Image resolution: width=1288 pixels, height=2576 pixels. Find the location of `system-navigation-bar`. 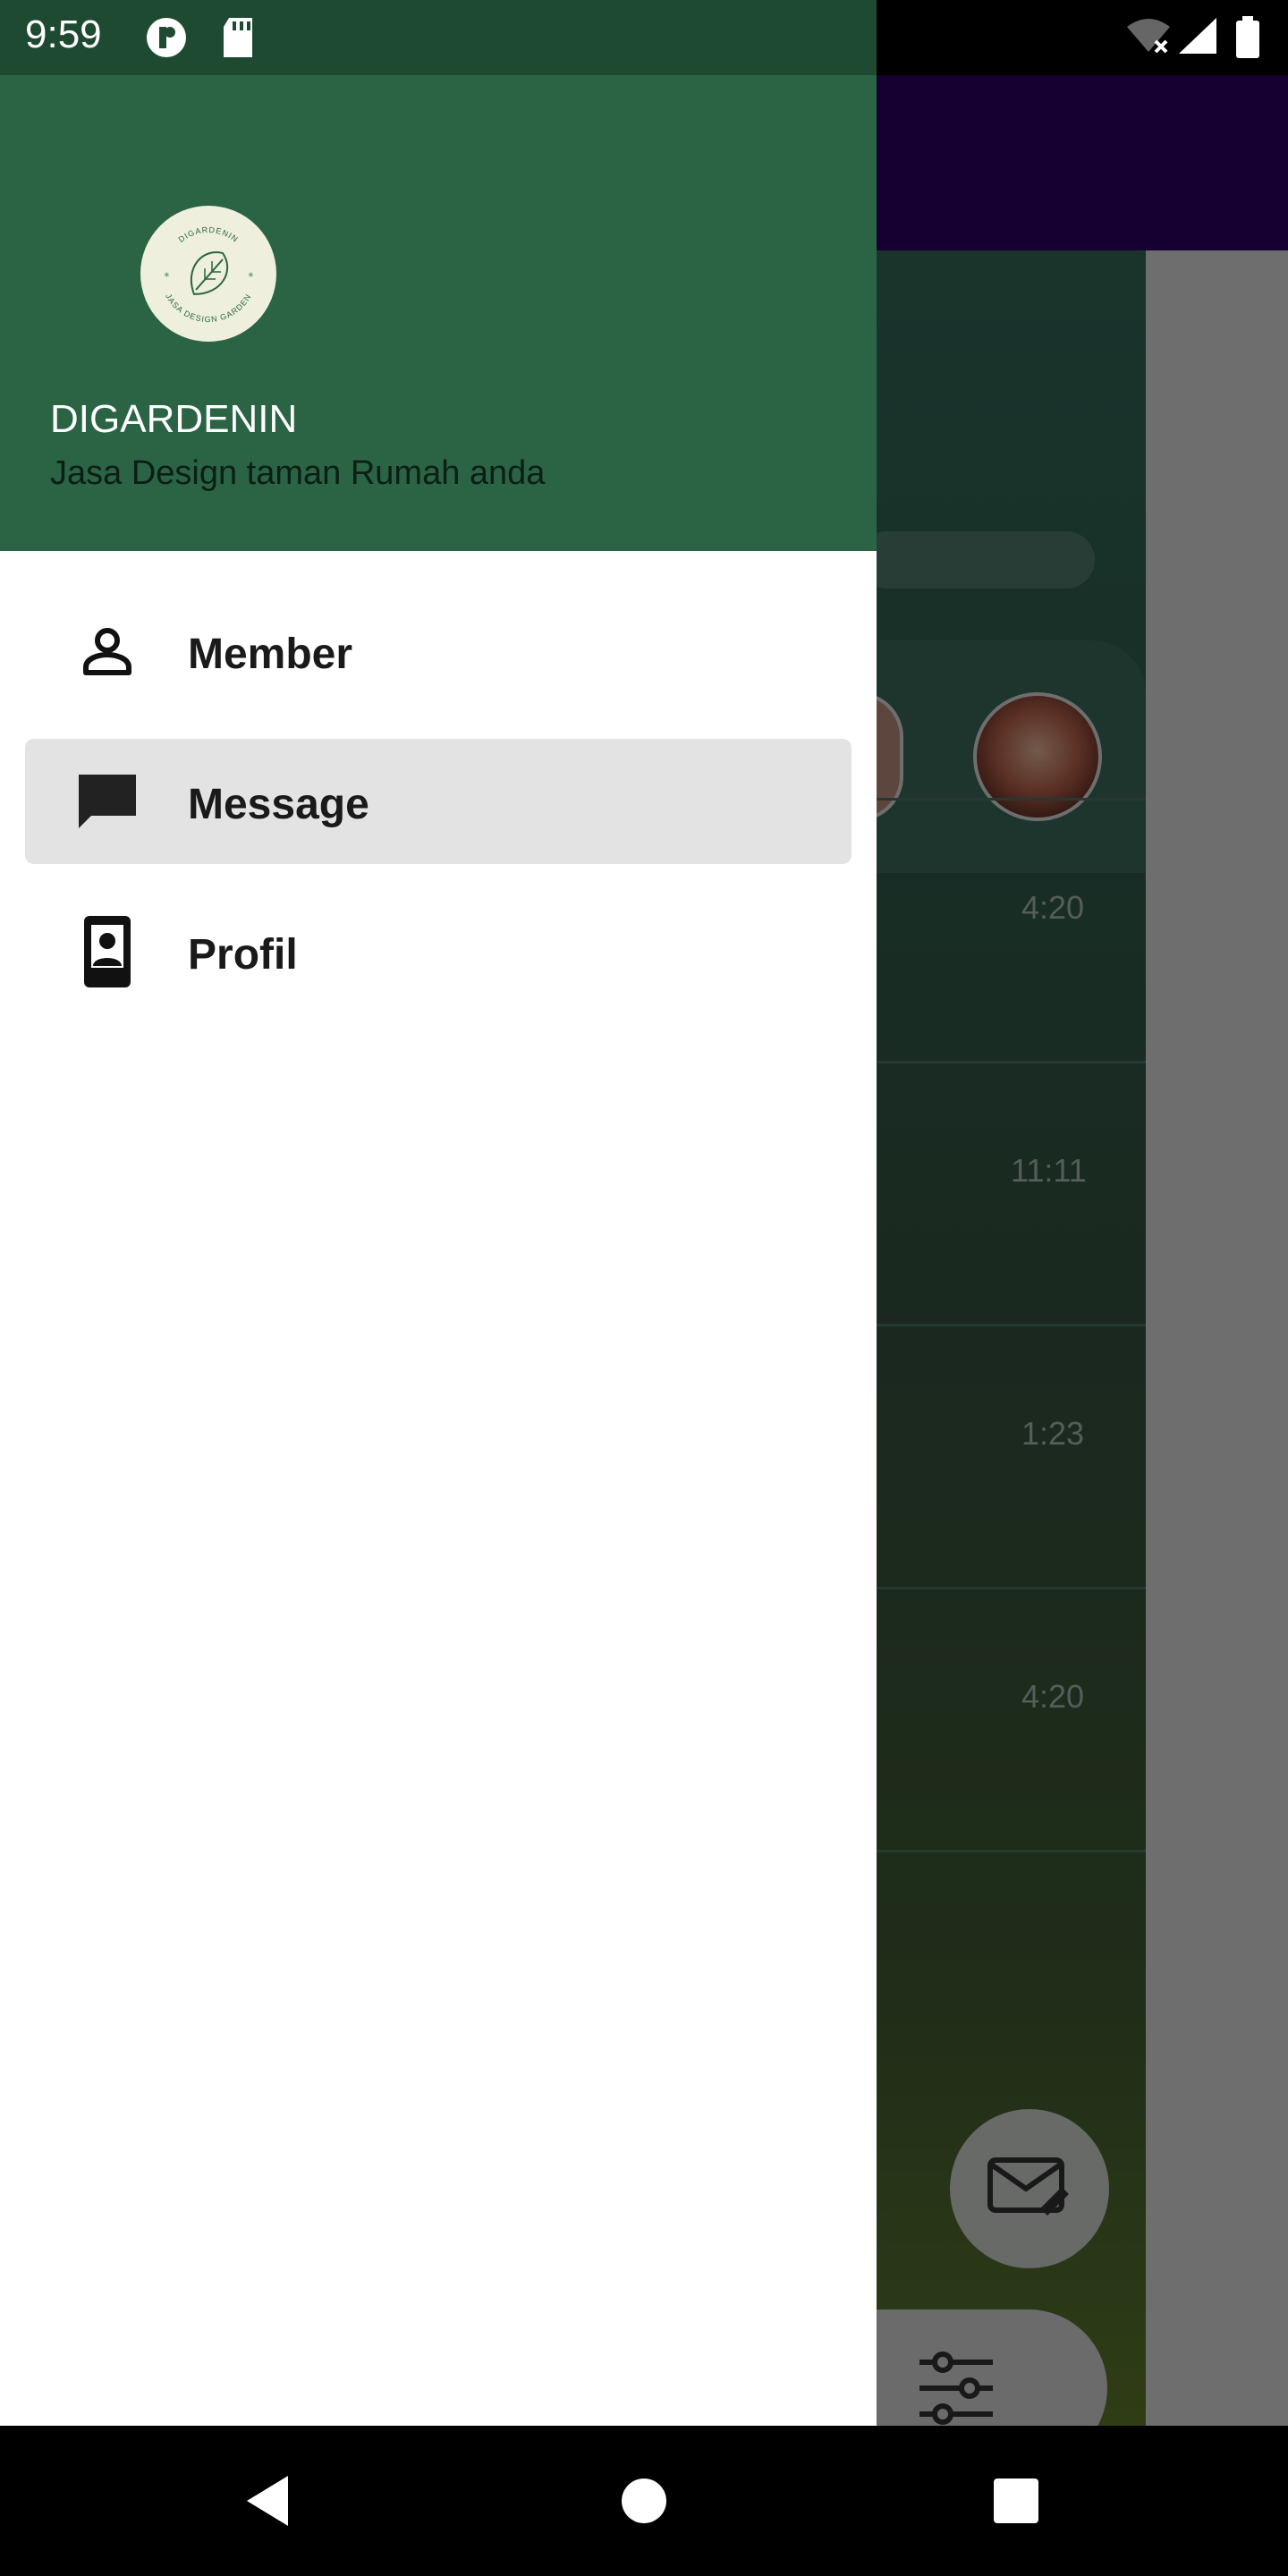

system-navigation-bar is located at coordinates (644, 2501).